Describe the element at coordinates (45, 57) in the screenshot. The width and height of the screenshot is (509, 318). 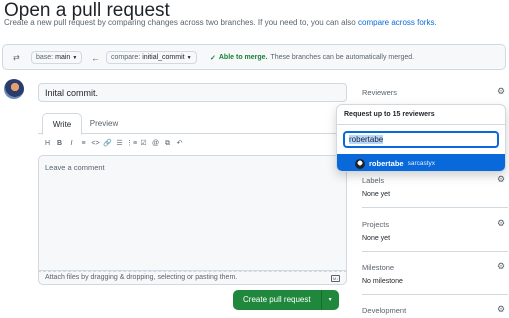
I see `base-prefix: base:` at that location.